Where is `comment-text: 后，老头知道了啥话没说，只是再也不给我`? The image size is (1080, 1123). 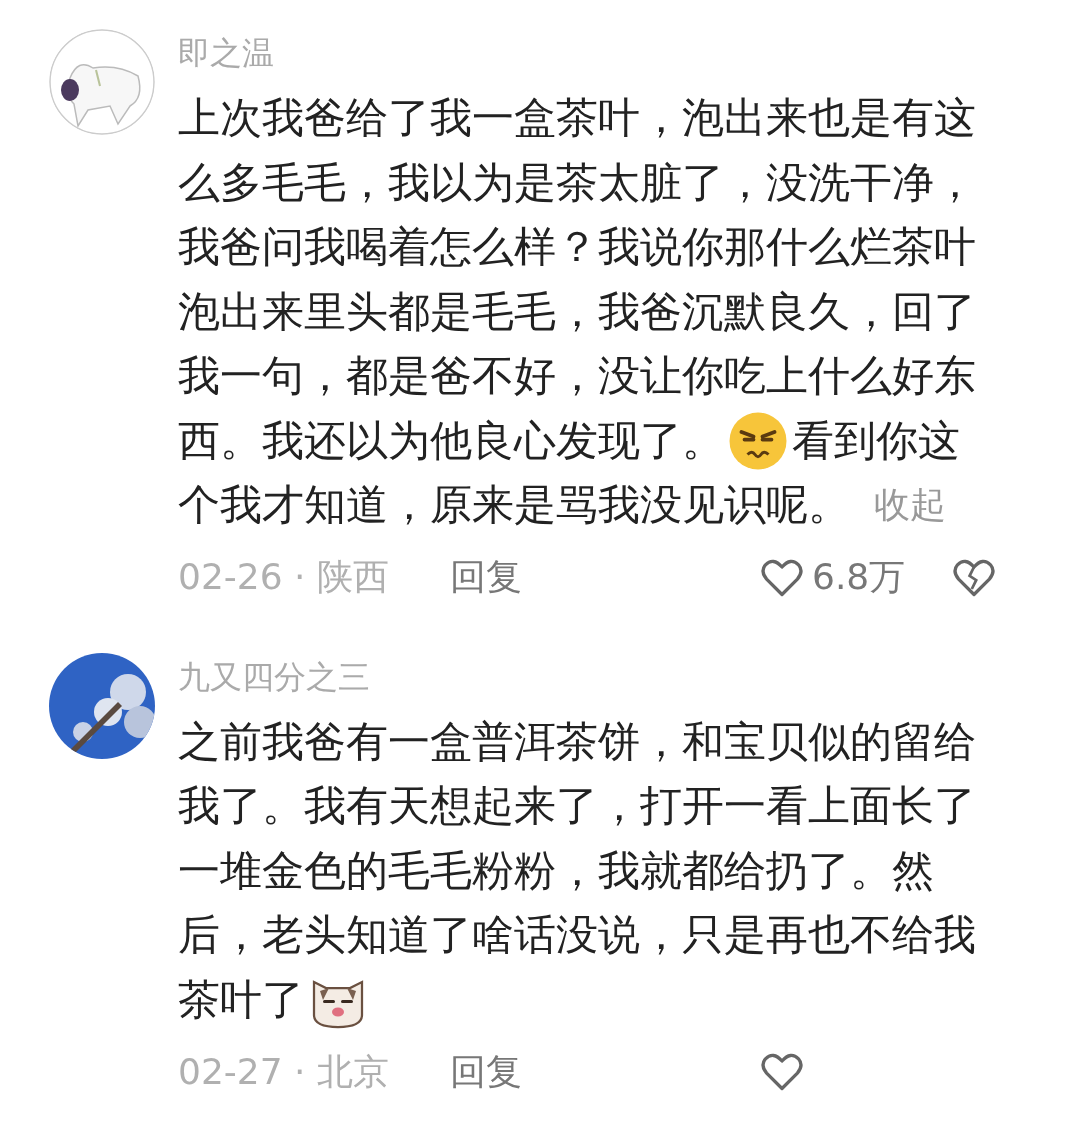 comment-text: 后，老头知道了啥话没说，只是再也不给我 is located at coordinates (577, 935).